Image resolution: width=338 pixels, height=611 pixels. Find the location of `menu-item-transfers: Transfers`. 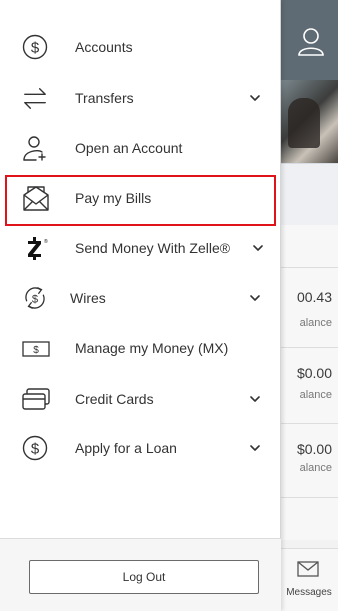

menu-item-transfers: Transfers is located at coordinates (140, 98).